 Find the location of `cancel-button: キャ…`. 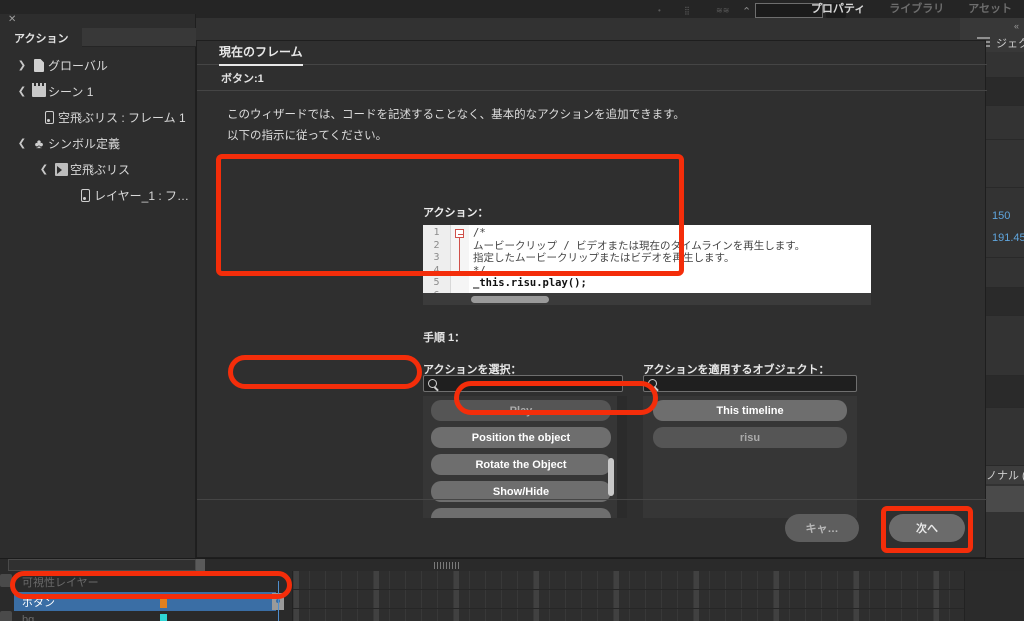

cancel-button: キャ… is located at coordinates (822, 528).